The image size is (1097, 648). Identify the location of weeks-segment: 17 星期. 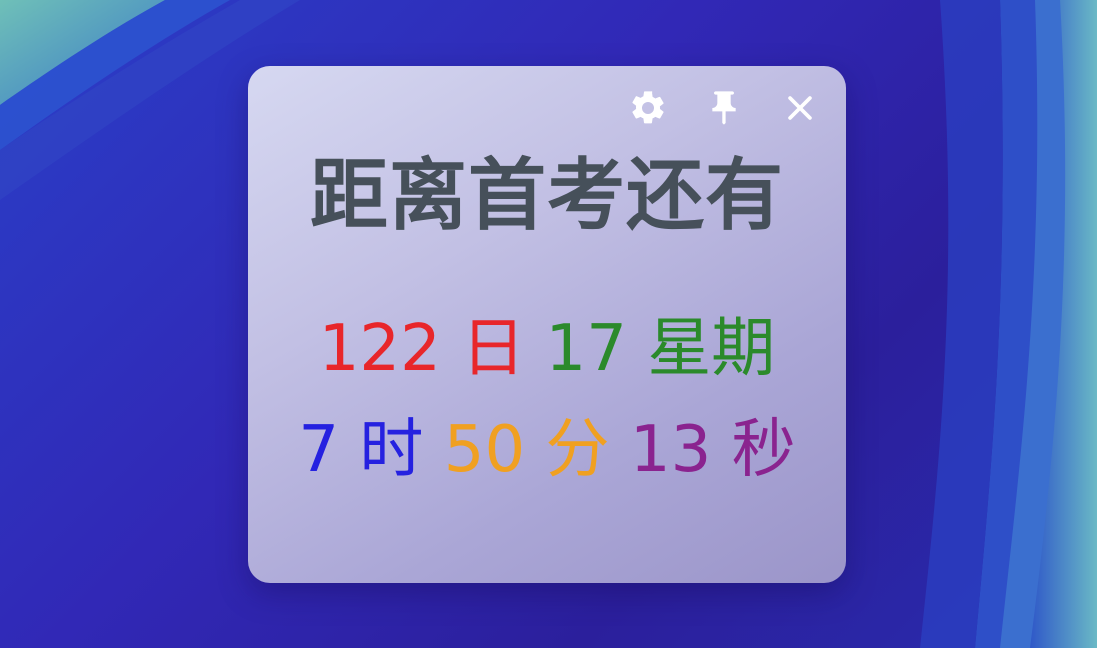
(661, 349).